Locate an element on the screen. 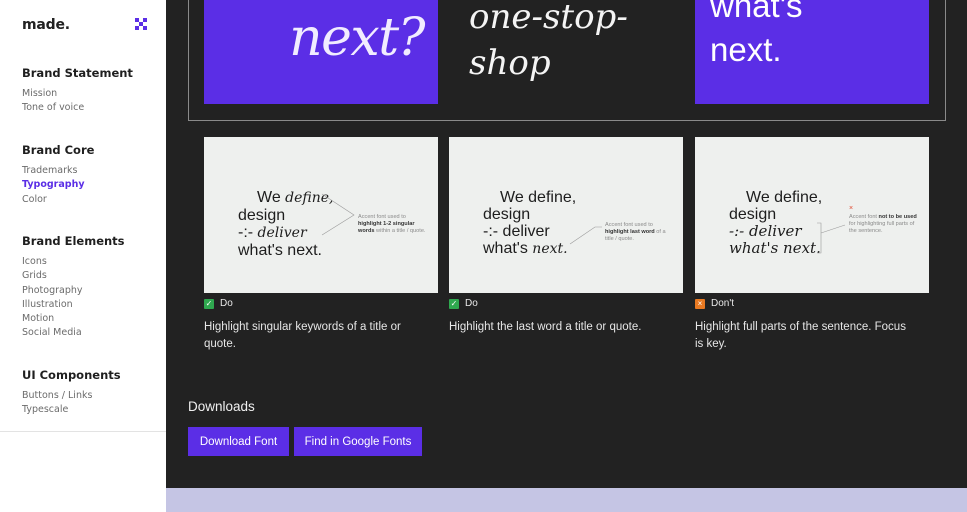 This screenshot has height=512, width=967. nav-group-brand-core: Brand Core Trademarks Typography Color is located at coordinates (58, 175).